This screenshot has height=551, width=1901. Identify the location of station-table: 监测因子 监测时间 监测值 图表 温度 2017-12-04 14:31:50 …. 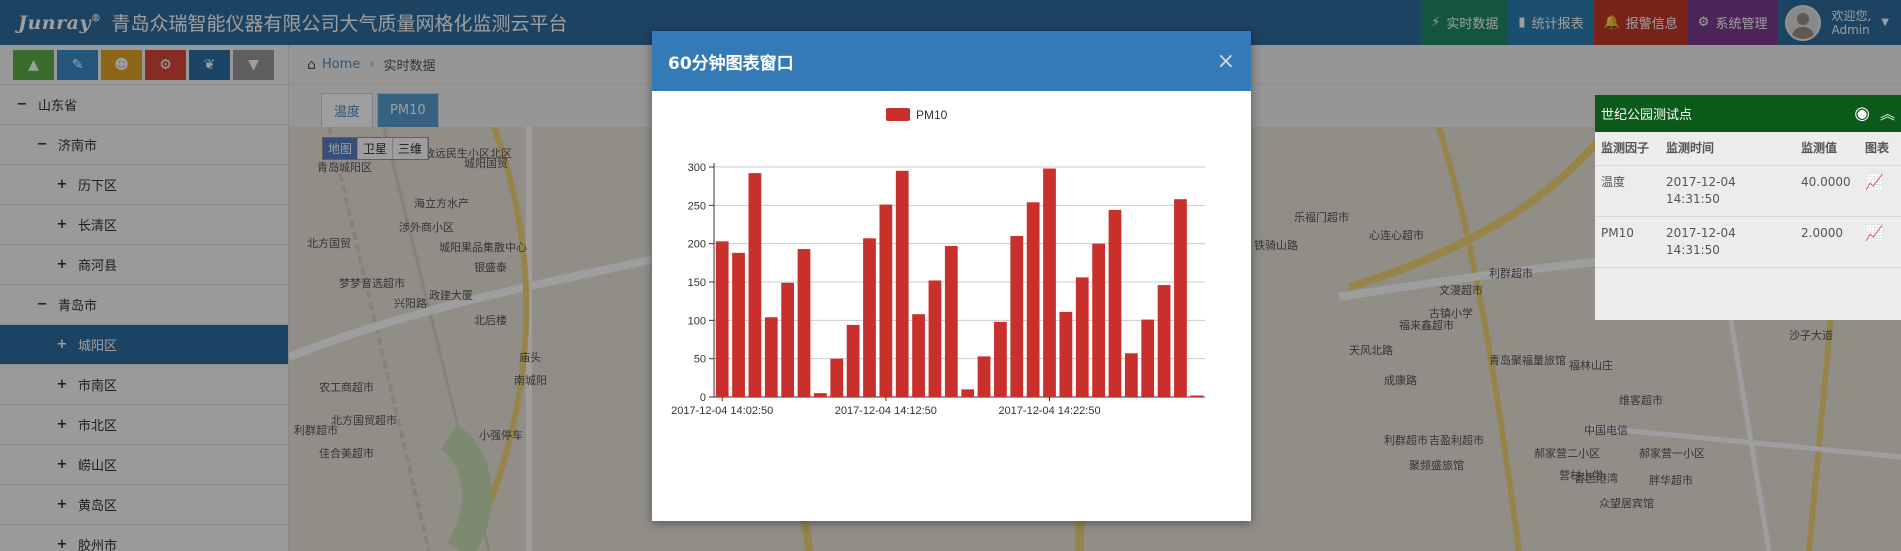
(1748, 200).